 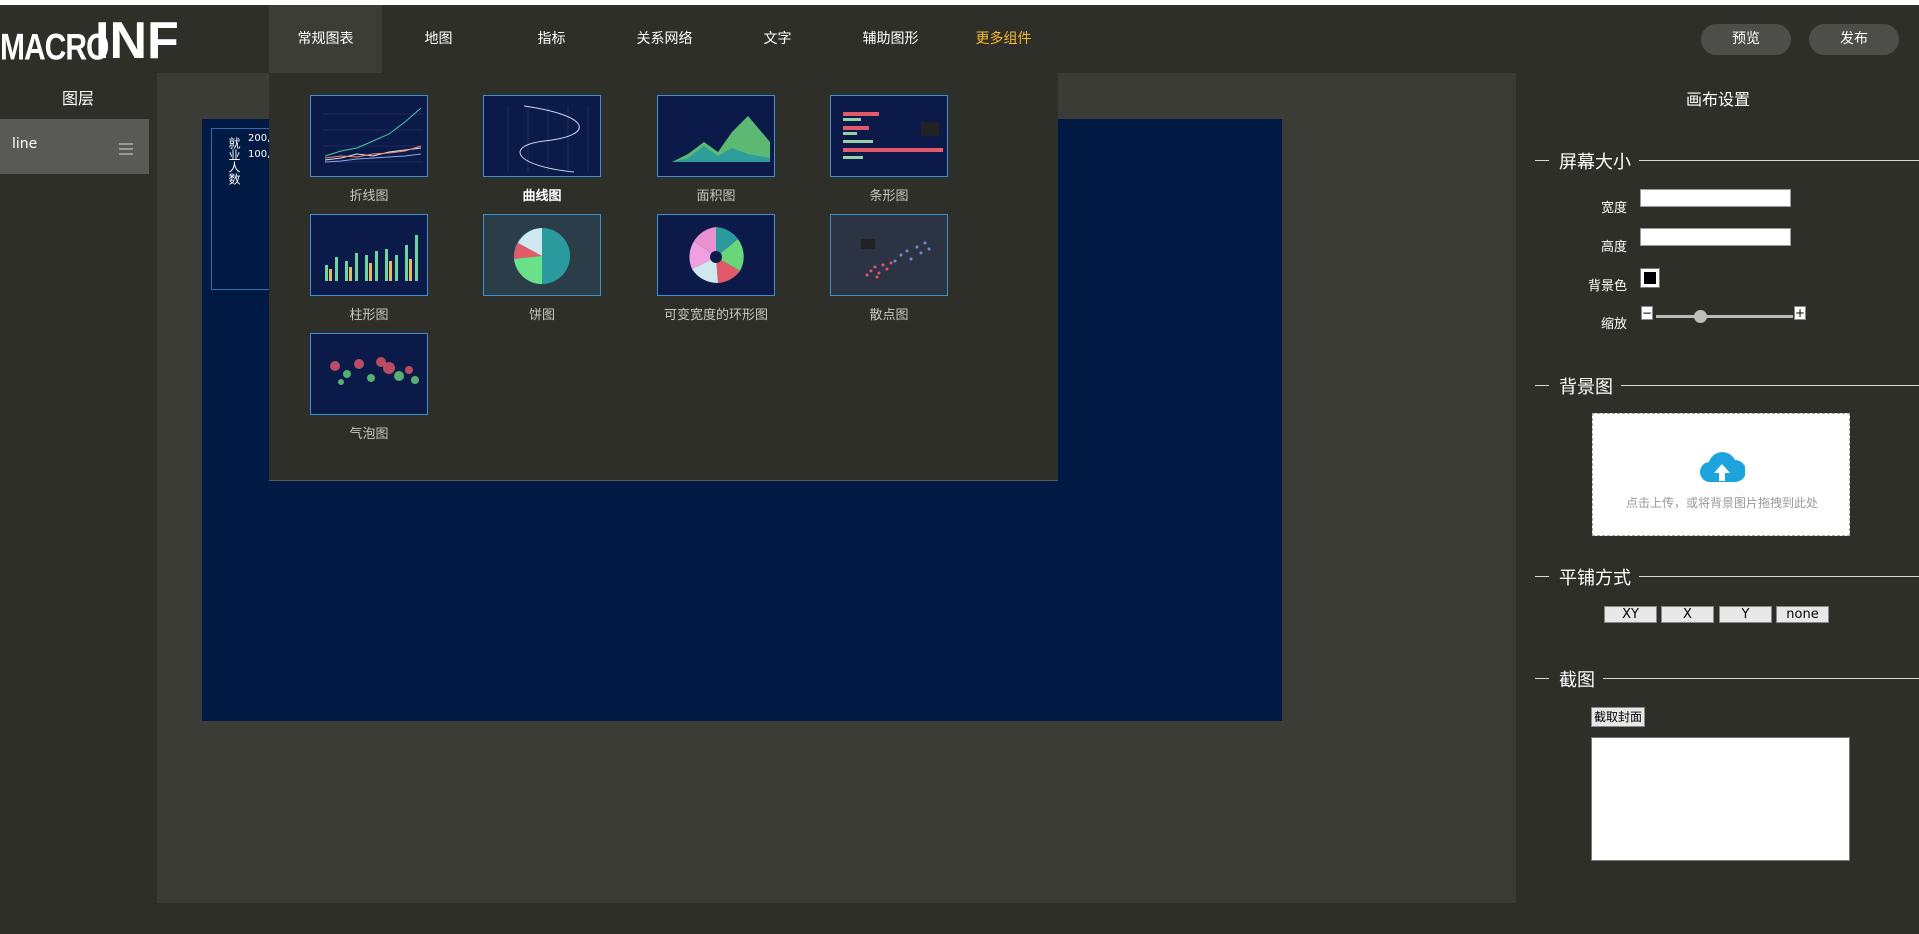 I want to click on section-title: 屏幕大小, so click(x=1599, y=161).